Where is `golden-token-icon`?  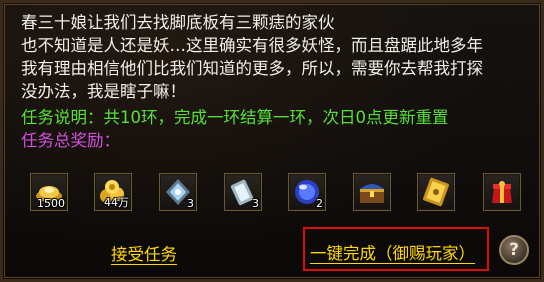
golden-token-icon is located at coordinates (436, 192).